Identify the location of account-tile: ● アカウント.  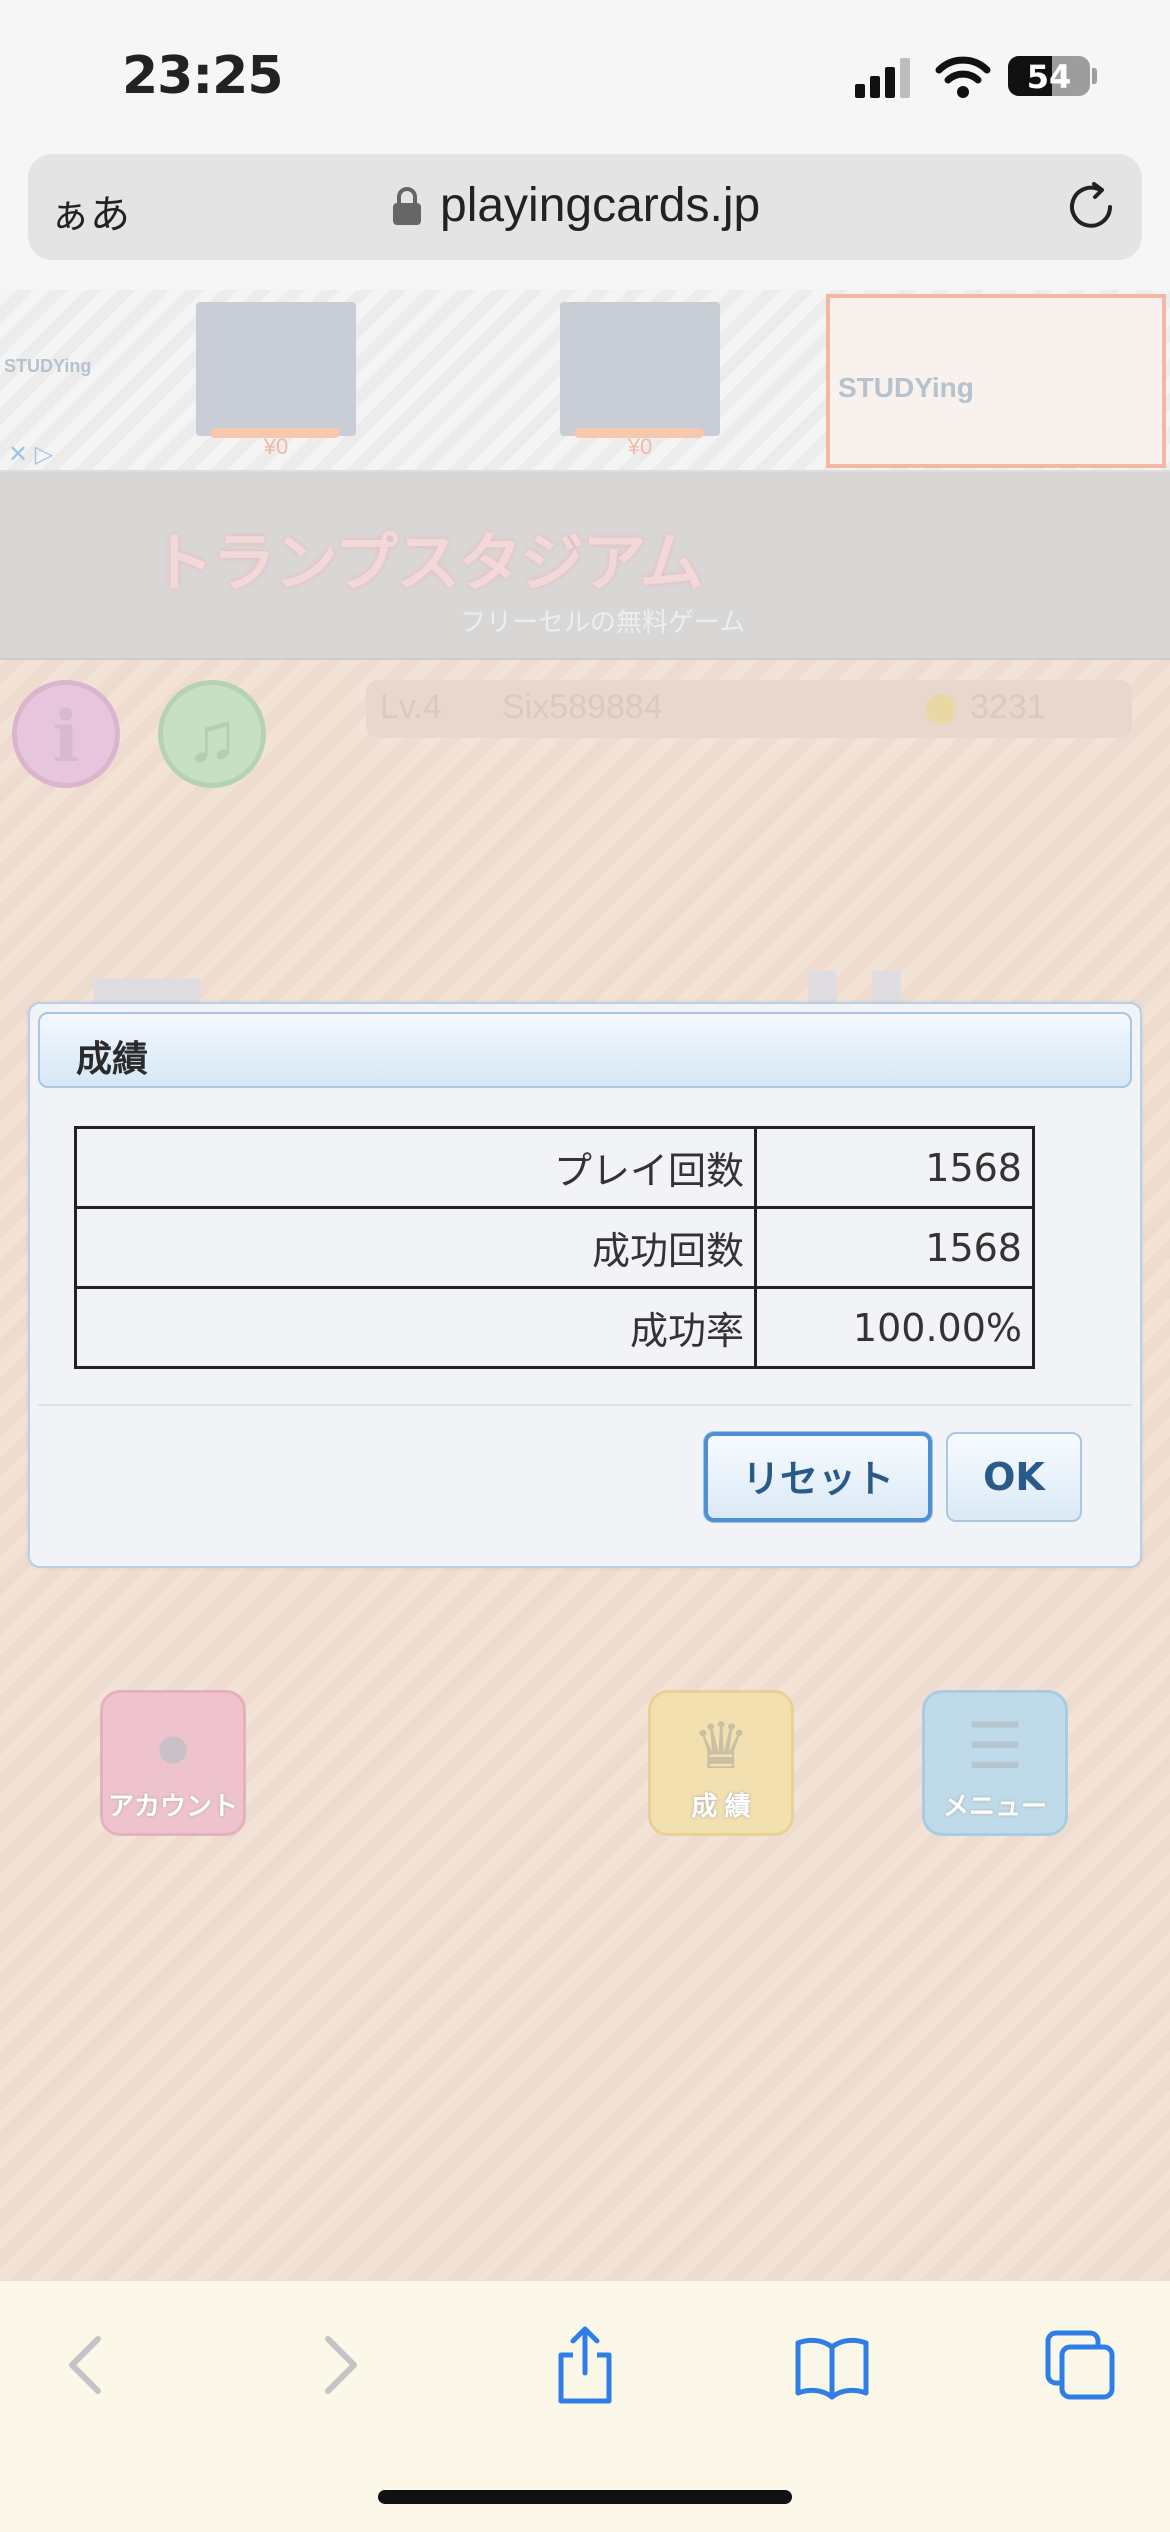
(173, 1763).